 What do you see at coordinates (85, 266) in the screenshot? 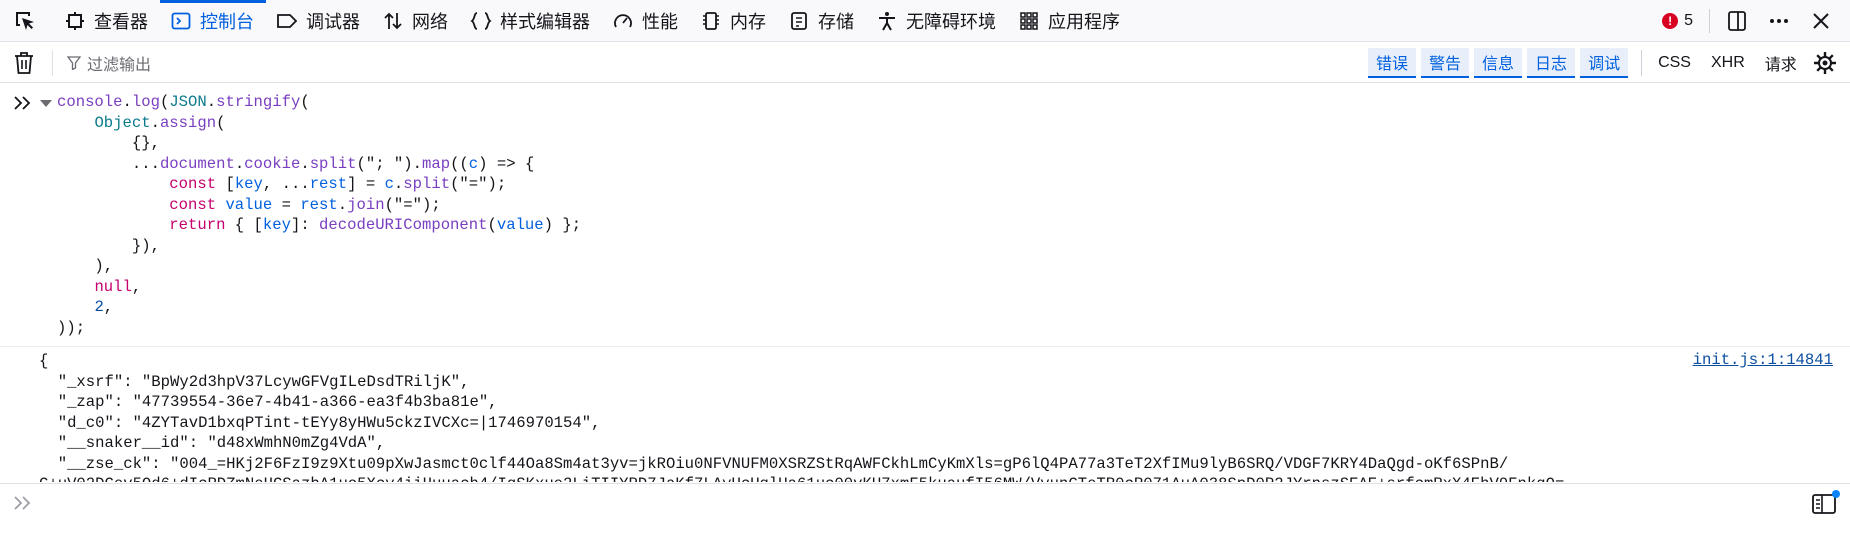
I see `code-token: ),` at bounding box center [85, 266].